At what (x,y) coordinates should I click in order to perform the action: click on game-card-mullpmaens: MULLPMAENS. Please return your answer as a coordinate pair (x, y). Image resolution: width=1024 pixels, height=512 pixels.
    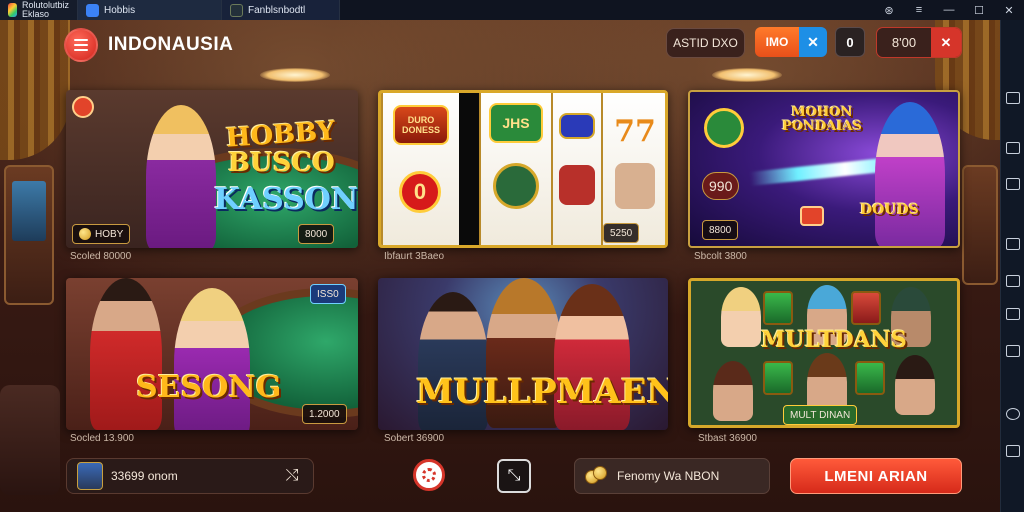
    Looking at the image, I should click on (523, 354).